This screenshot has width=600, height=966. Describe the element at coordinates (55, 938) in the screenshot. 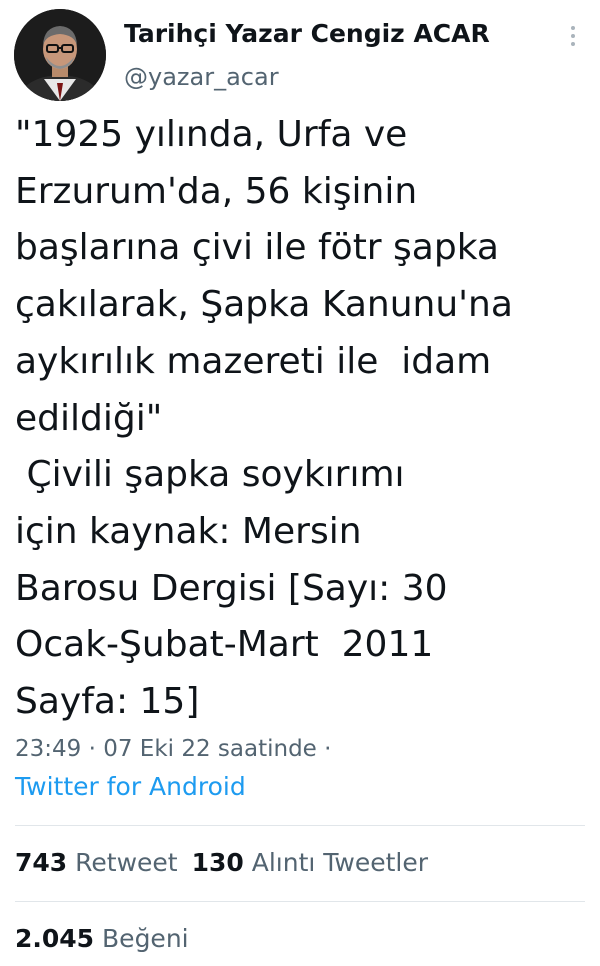

I see `like-count: 2.045` at that location.